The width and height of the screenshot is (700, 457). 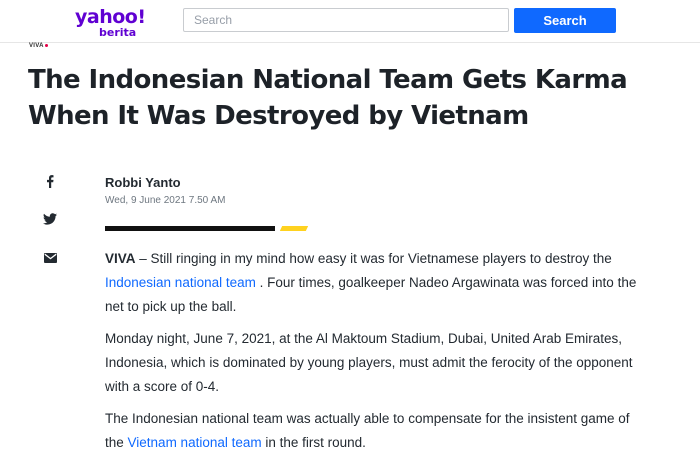 I want to click on yahoo-berita-logo: yahoo! berita, so click(x=115, y=22).